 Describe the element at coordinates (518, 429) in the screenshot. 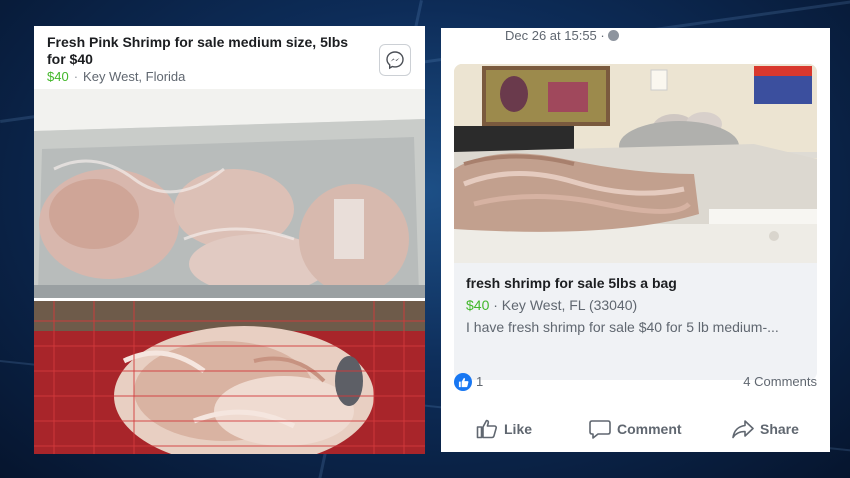

I see `like-label: Like` at that location.